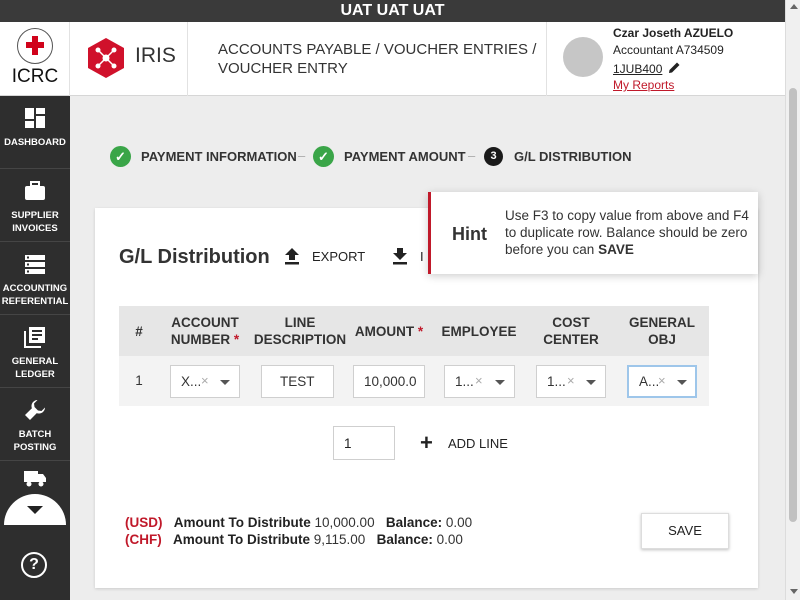 This screenshot has height=600, width=800. Describe the element at coordinates (300, 339) in the screenshot. I see `column-header-line2: DESCRIPTION` at that location.